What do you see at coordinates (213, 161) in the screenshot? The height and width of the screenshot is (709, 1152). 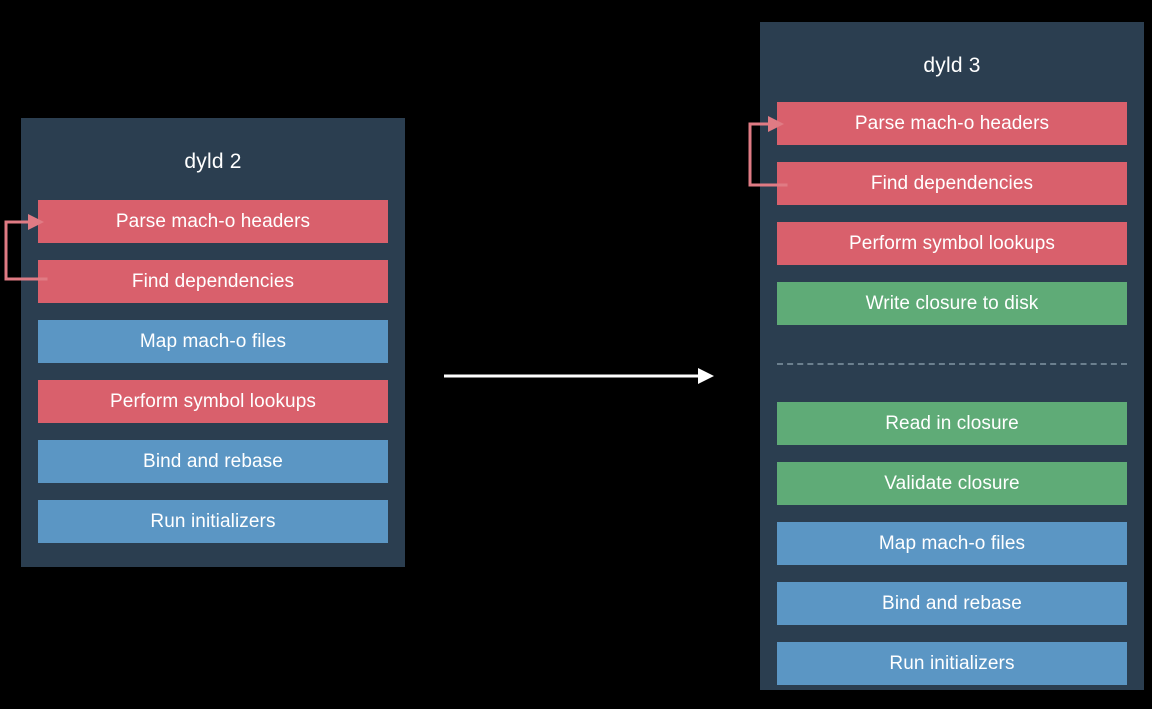 I see `dyld2-panel-title: dyld 2` at bounding box center [213, 161].